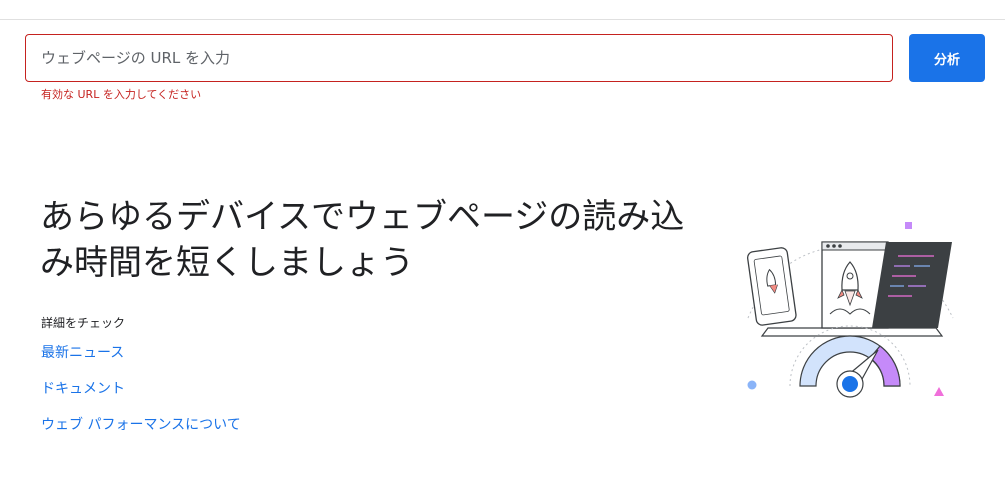 Image resolution: width=1005 pixels, height=495 pixels. What do you see at coordinates (947, 58) in the screenshot?
I see `analyze-button: 分析` at bounding box center [947, 58].